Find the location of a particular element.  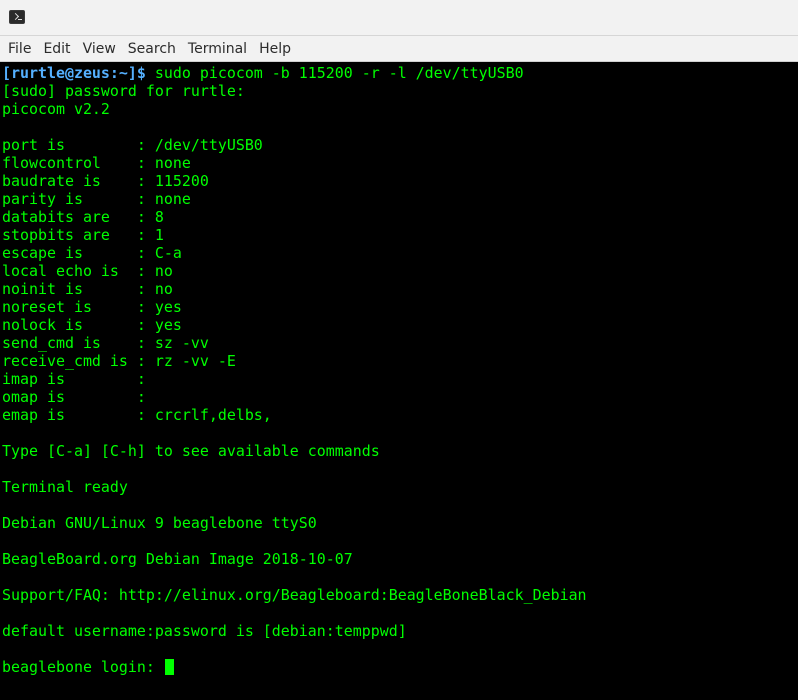

output-line: imap is : is located at coordinates (74, 379).